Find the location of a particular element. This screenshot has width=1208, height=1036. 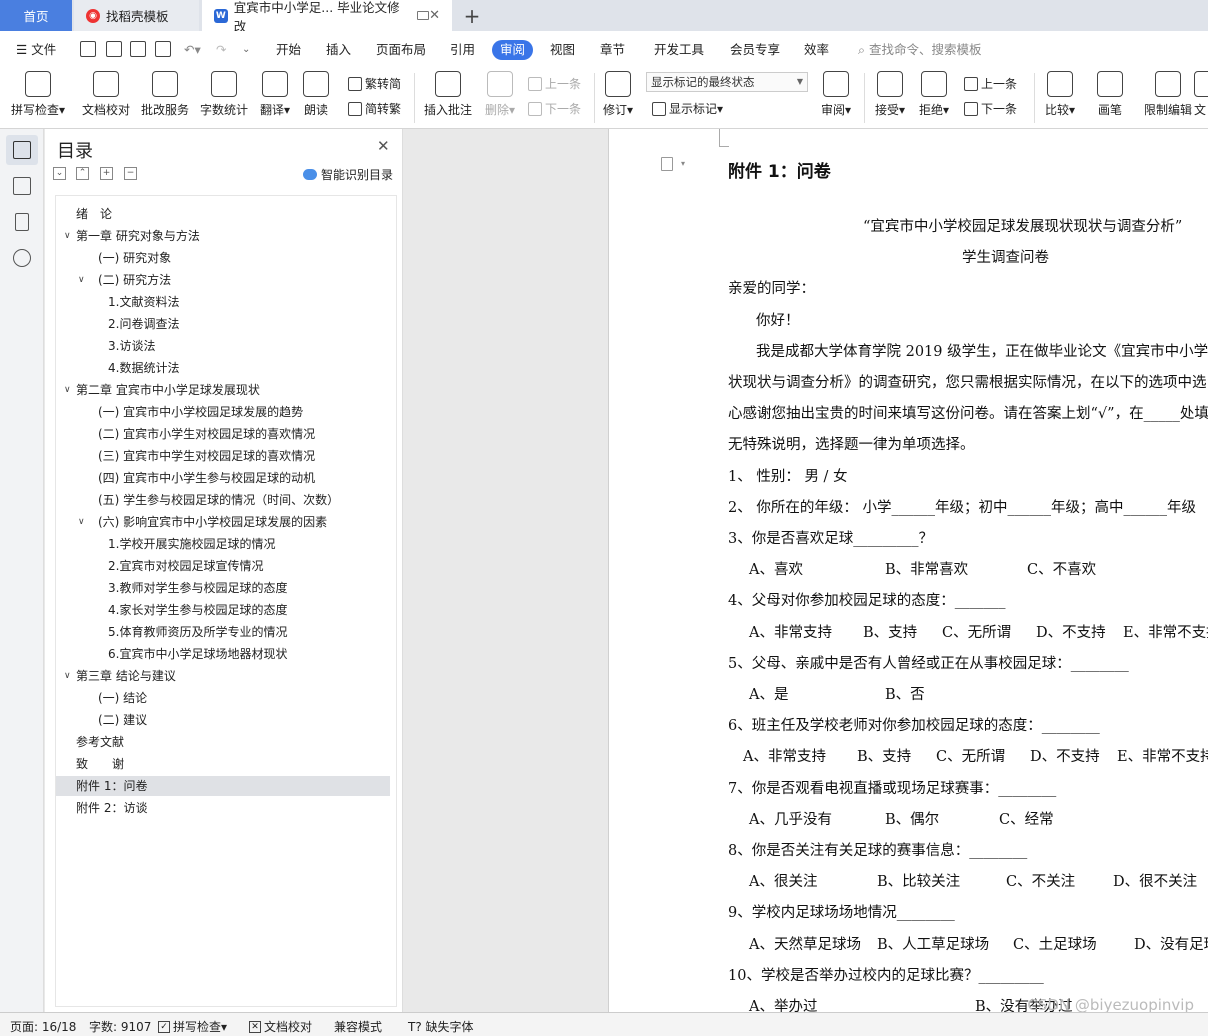

tab-template: ◉ 找稻壳模板 is located at coordinates (136, 15).